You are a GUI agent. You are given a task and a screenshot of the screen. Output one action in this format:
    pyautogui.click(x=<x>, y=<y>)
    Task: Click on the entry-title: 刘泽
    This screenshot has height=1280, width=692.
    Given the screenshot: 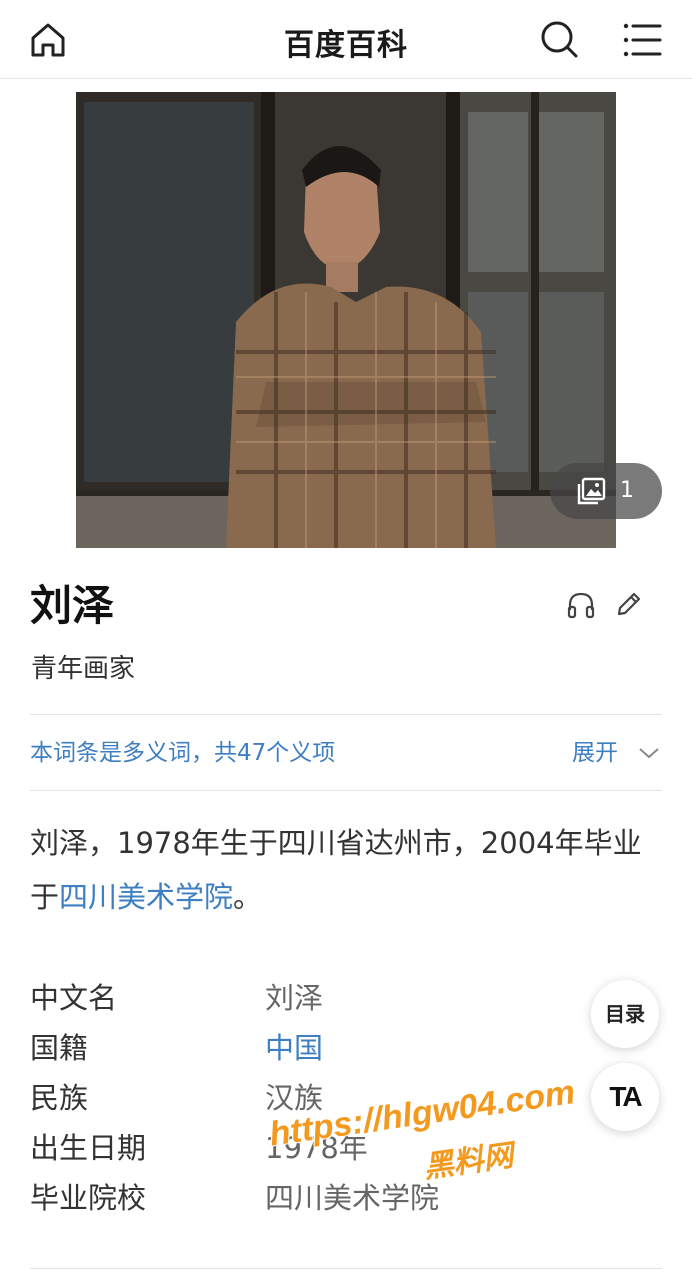 What is the action you would take?
    pyautogui.click(x=72, y=605)
    